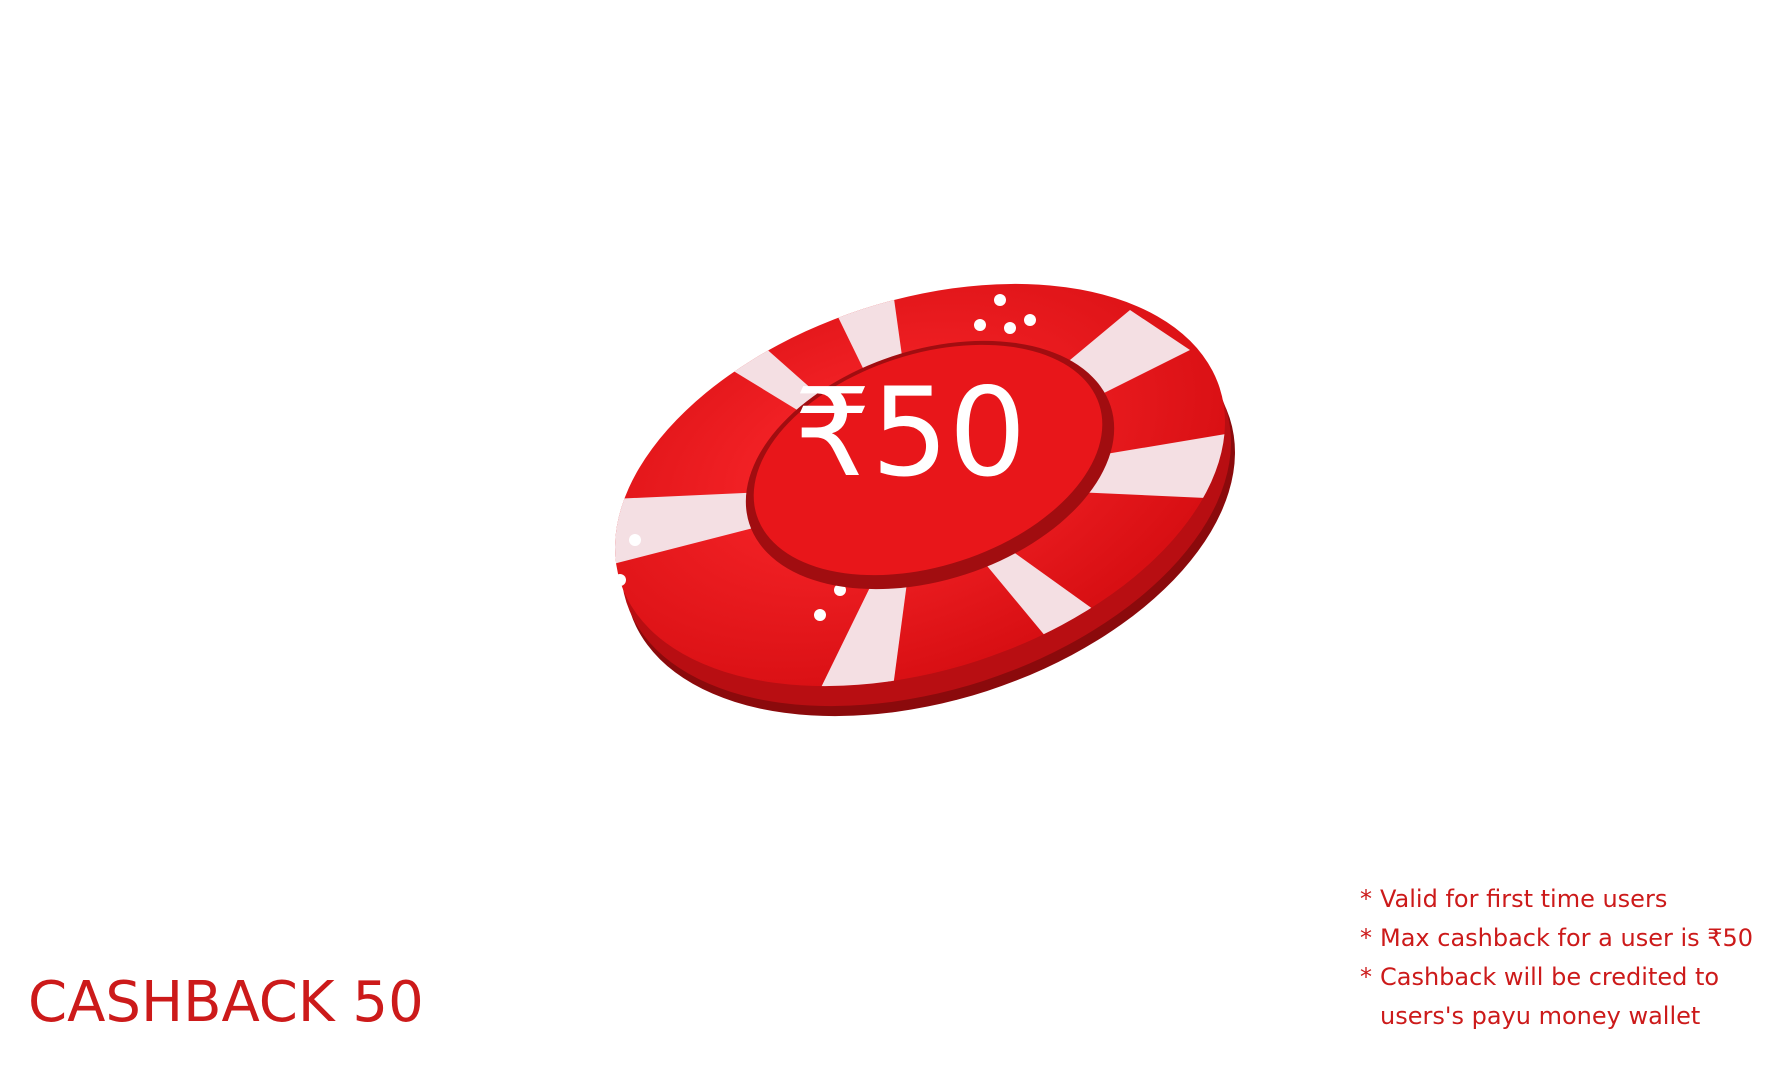  What do you see at coordinates (1550, 977) in the screenshot?
I see `terms-text: Cashback will be credited to` at bounding box center [1550, 977].